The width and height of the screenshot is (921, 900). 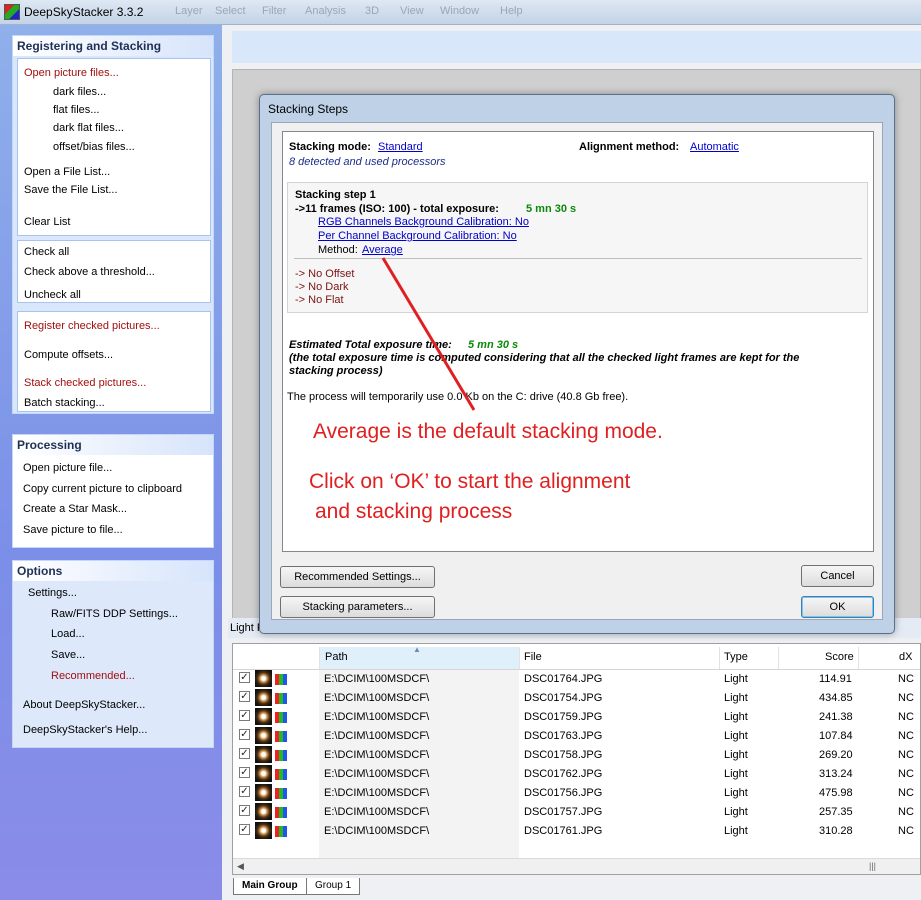 I want to click on check-all-link: Check all, so click(x=46, y=252).